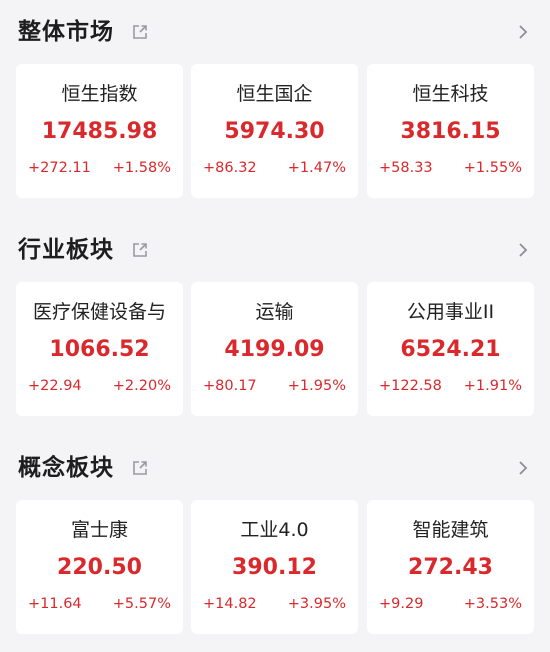 This screenshot has width=550, height=652. I want to click on card-price: 6524.21, so click(450, 349).